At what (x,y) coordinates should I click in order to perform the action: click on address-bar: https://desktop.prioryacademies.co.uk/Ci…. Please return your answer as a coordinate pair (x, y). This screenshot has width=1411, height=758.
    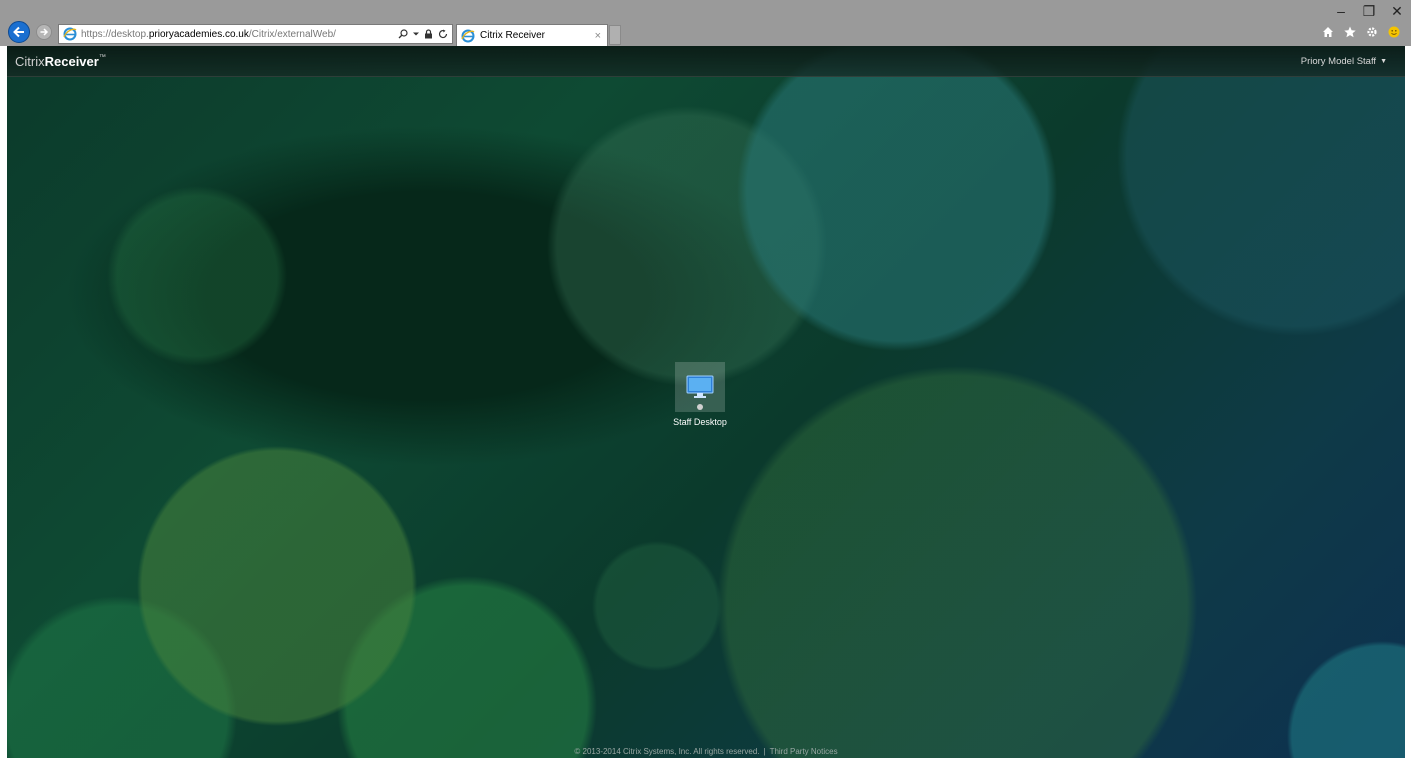
    Looking at the image, I should click on (255, 34).